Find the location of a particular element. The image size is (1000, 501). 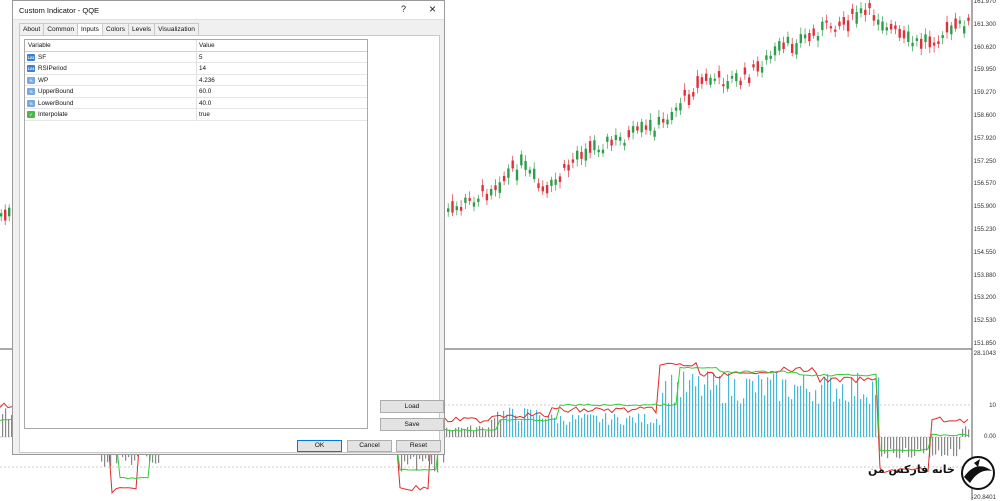

price-axis-label: 159.270 is located at coordinates (984, 93).